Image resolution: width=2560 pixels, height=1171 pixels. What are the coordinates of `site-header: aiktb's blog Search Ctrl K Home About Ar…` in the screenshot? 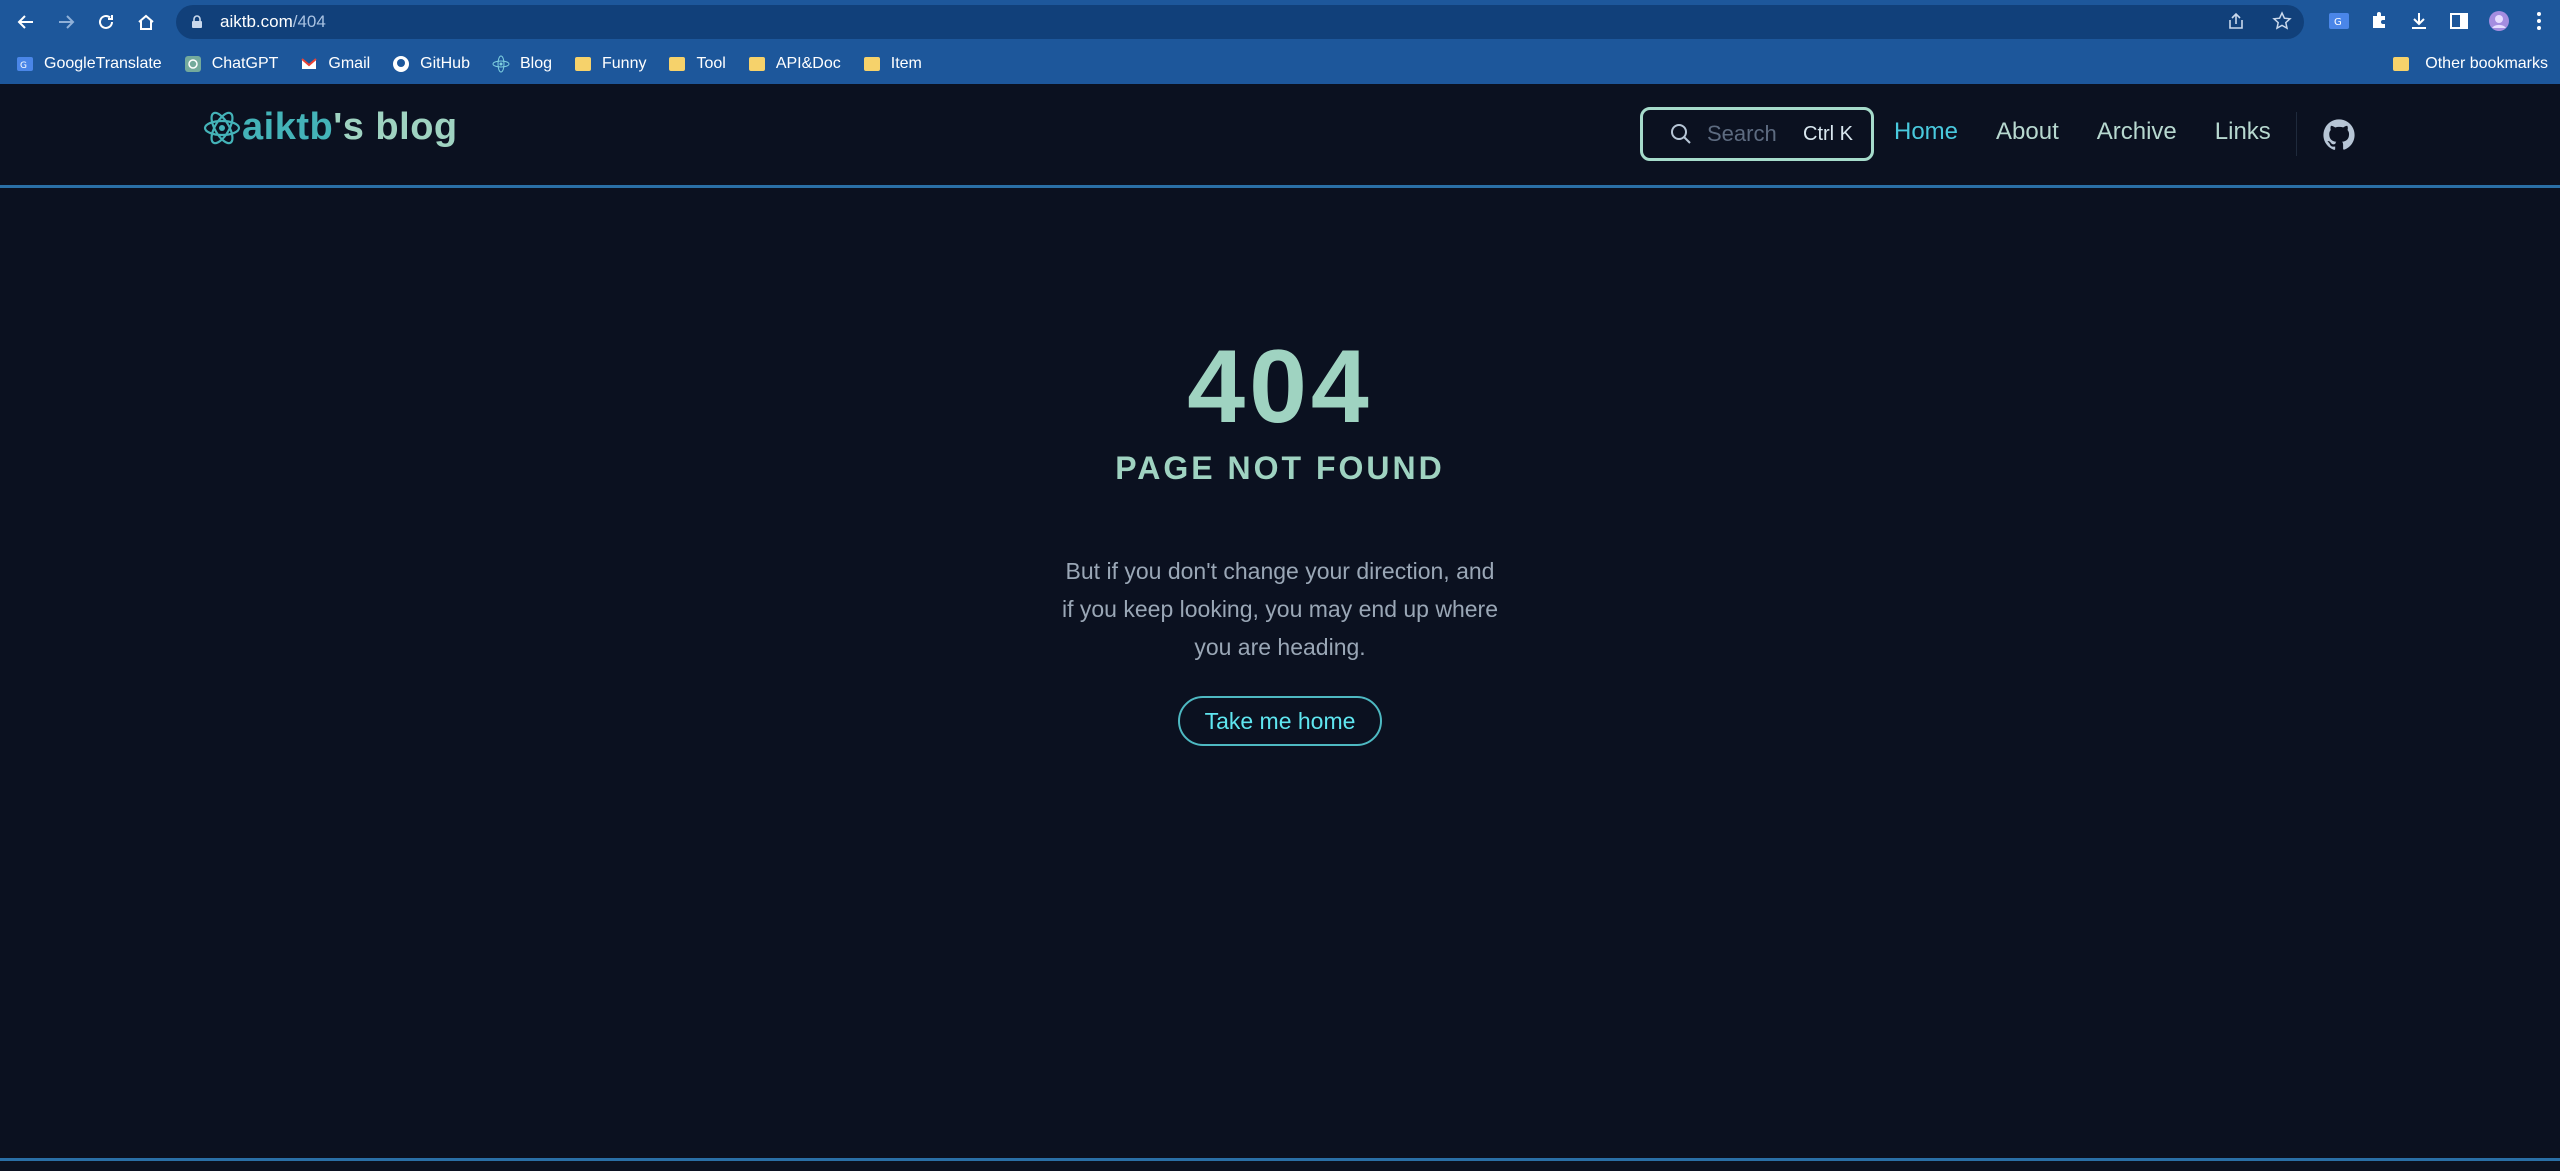 It's located at (1280, 136).